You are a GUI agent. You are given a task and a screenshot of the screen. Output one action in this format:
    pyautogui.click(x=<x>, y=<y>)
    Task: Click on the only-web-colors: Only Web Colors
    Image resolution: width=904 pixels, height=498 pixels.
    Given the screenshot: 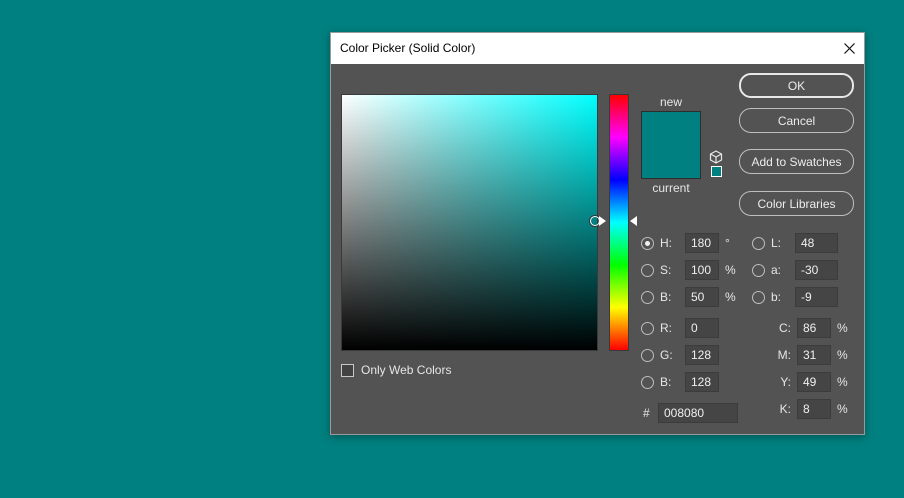 What is the action you would take?
    pyautogui.click(x=396, y=370)
    